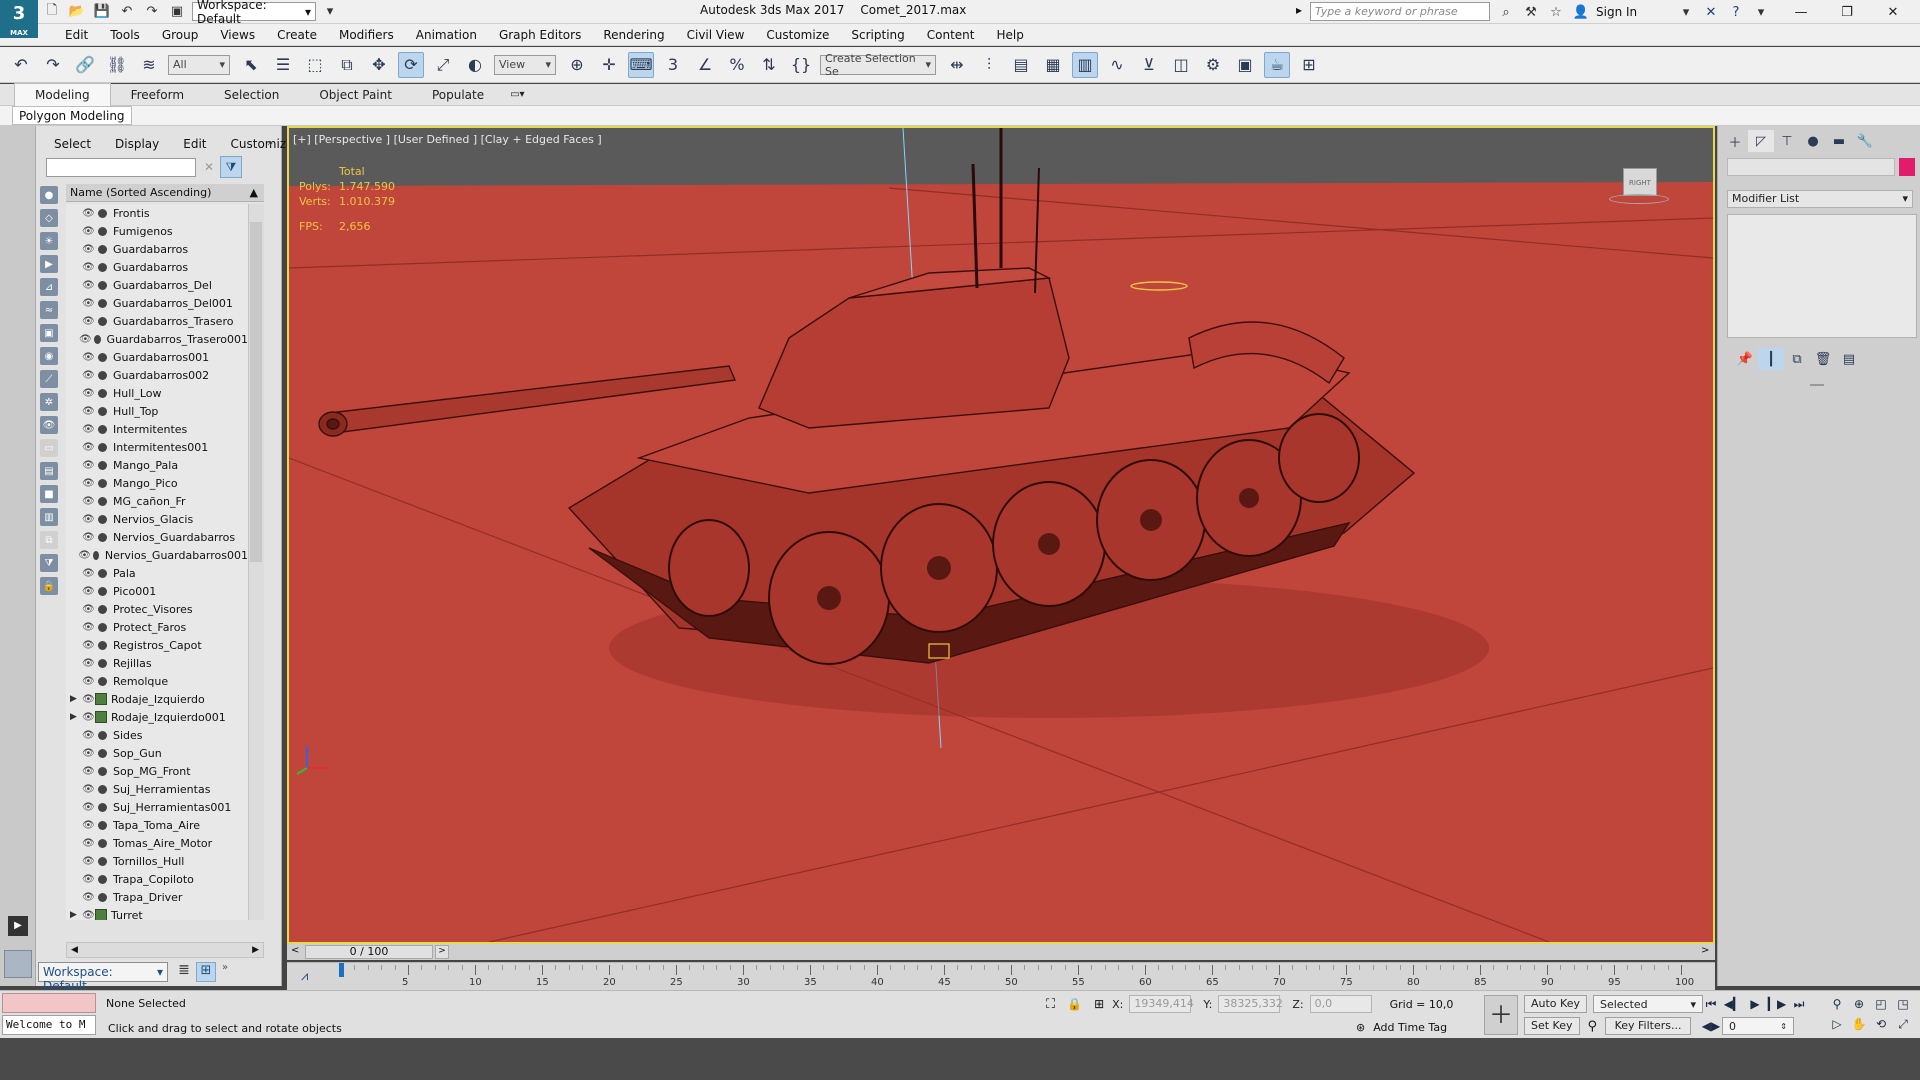 This screenshot has height=1080, width=1920. What do you see at coordinates (877, 35) in the screenshot?
I see `menu-scripting: Scripting` at bounding box center [877, 35].